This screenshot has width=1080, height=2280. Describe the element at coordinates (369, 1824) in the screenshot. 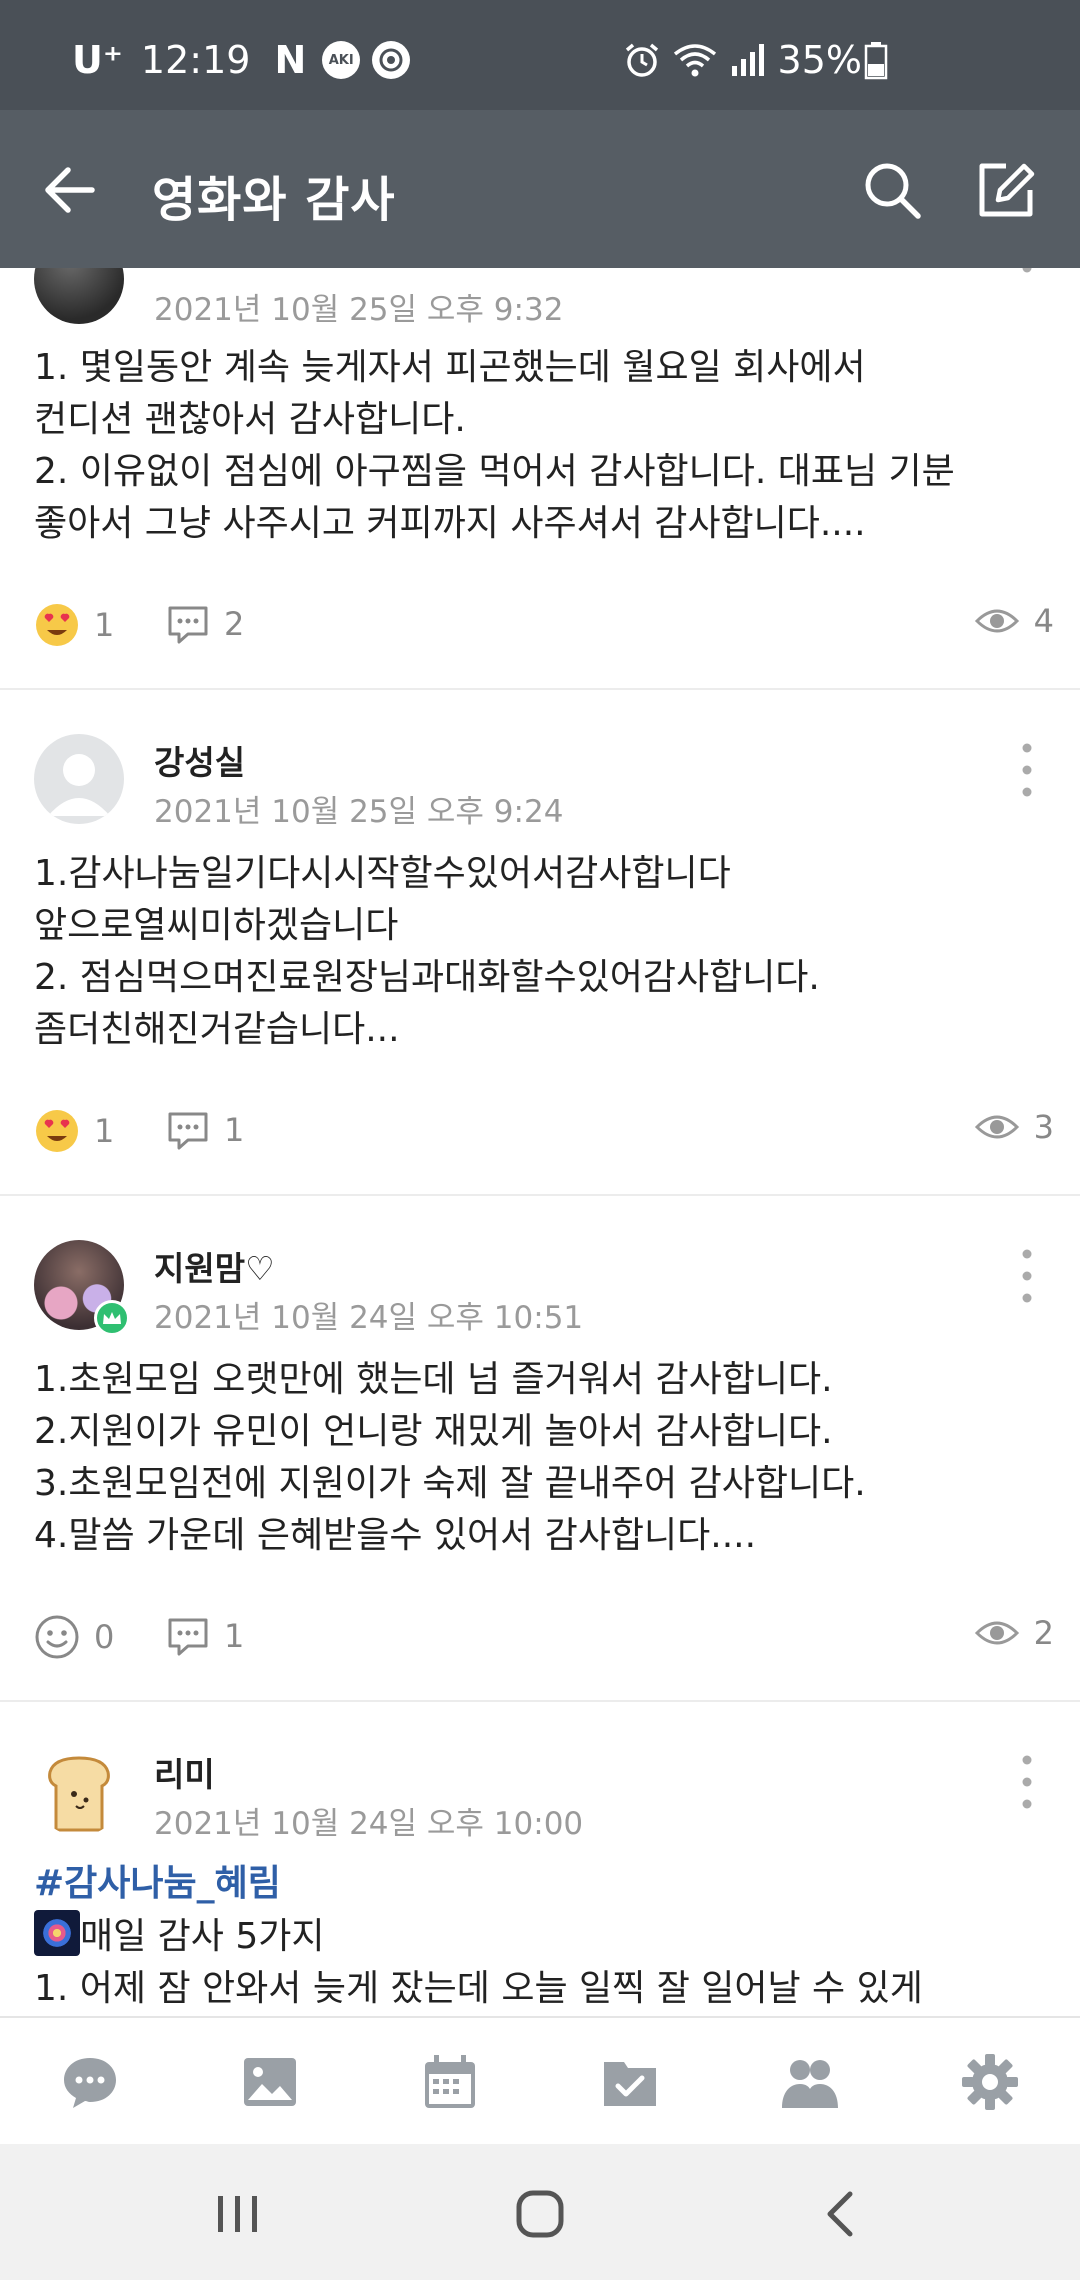

I see `post-date: 2021년 10월 24일 오후 10:00` at that location.